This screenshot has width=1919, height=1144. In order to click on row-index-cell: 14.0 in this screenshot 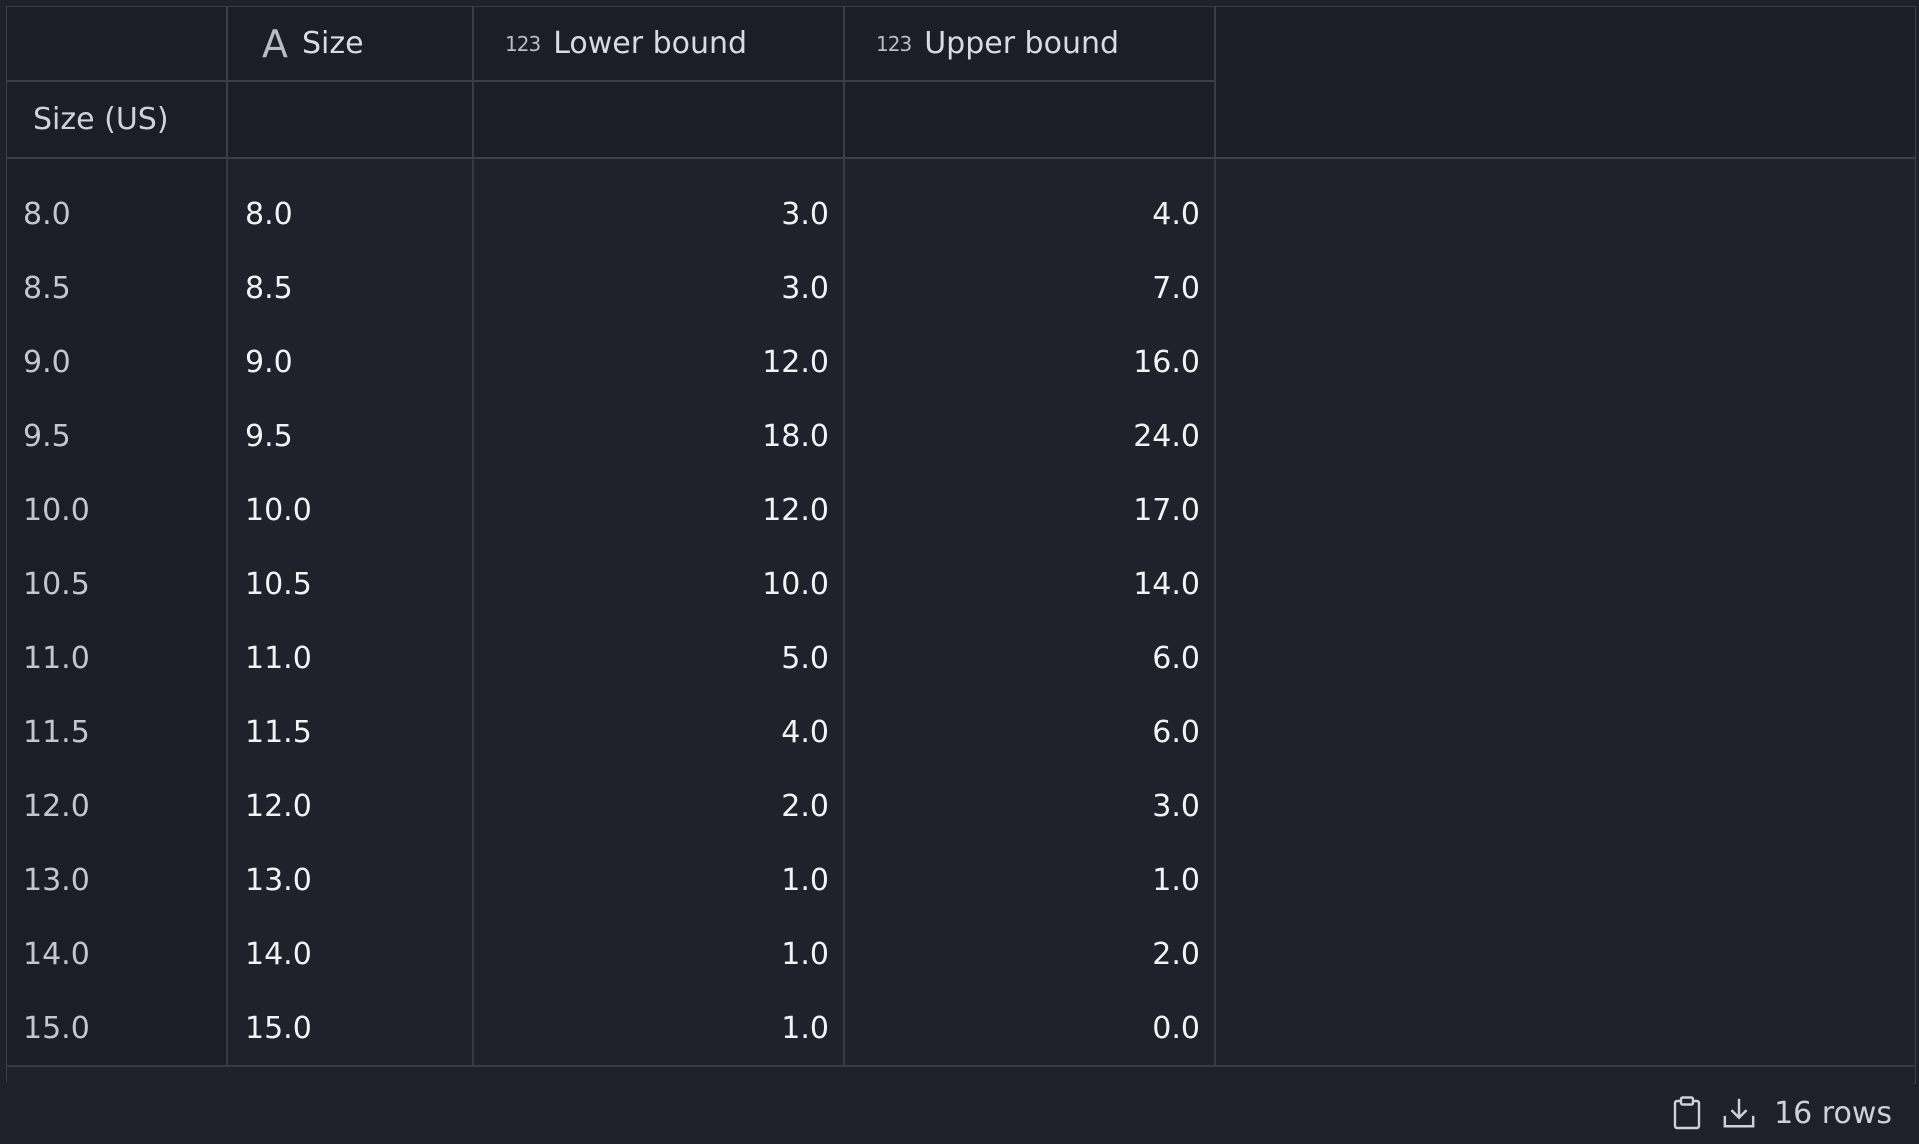, I will do `click(117, 954)`.